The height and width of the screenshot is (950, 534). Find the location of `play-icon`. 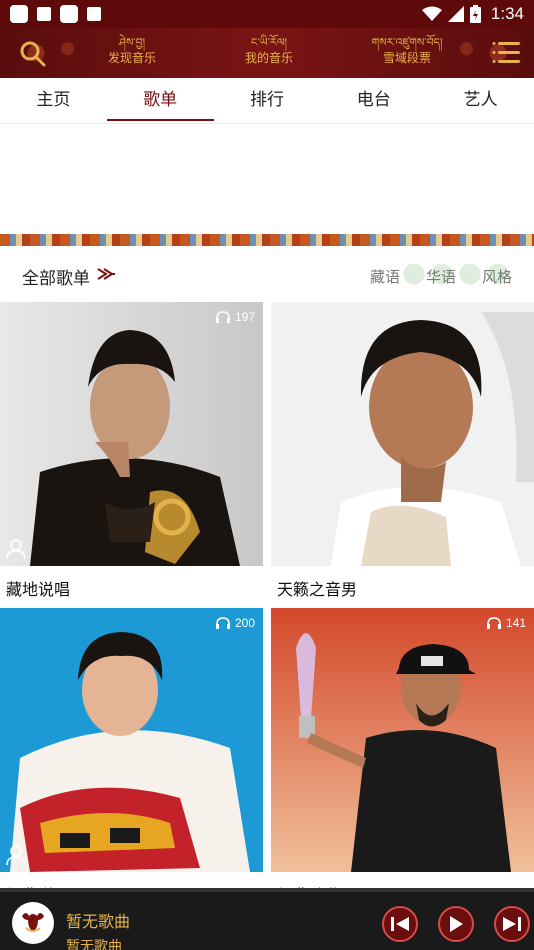

play-icon is located at coordinates (456, 924).